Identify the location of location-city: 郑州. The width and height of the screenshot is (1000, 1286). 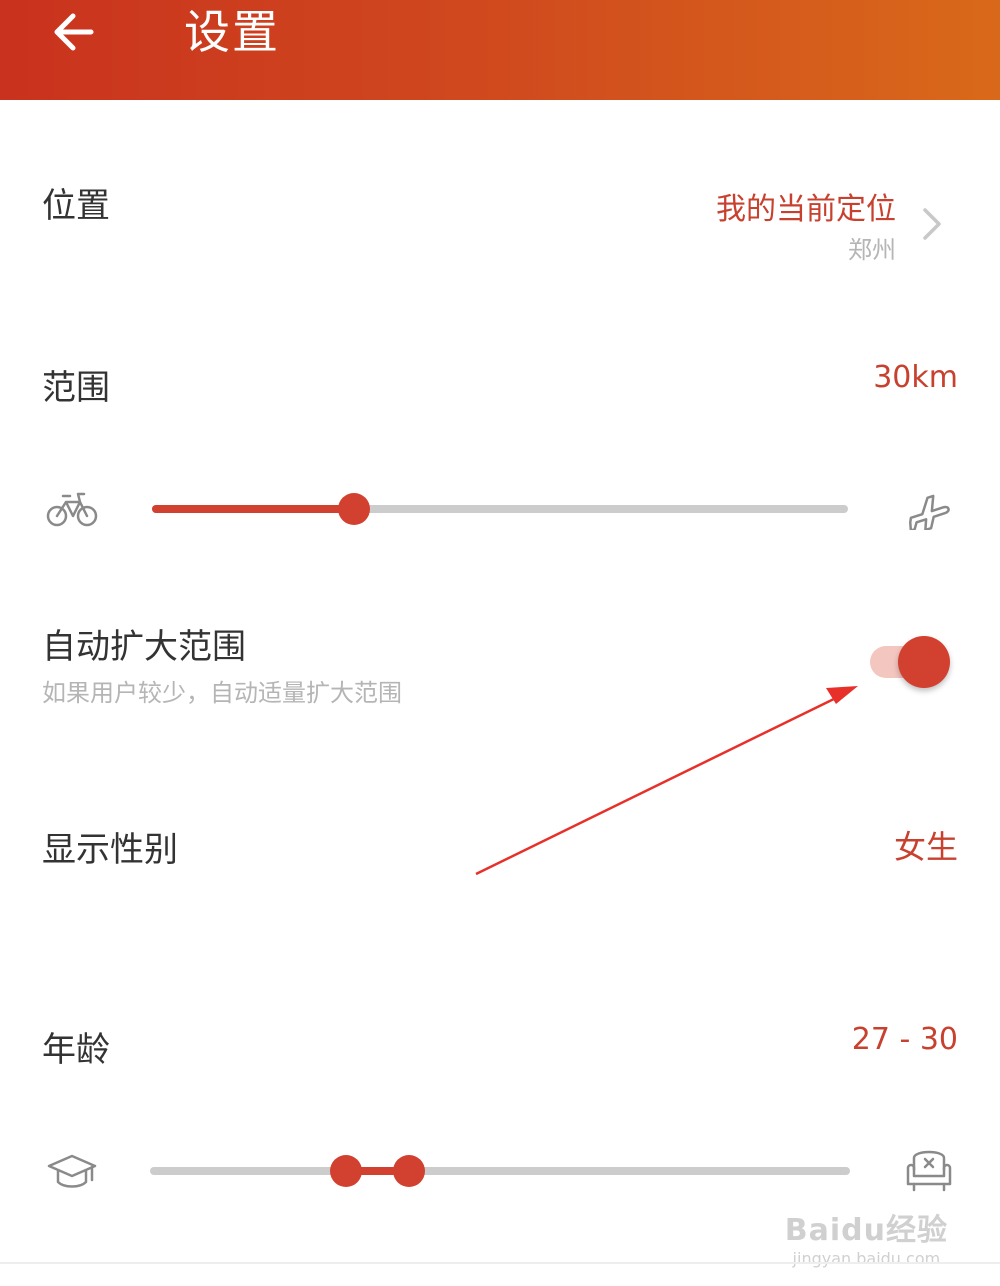
(872, 250).